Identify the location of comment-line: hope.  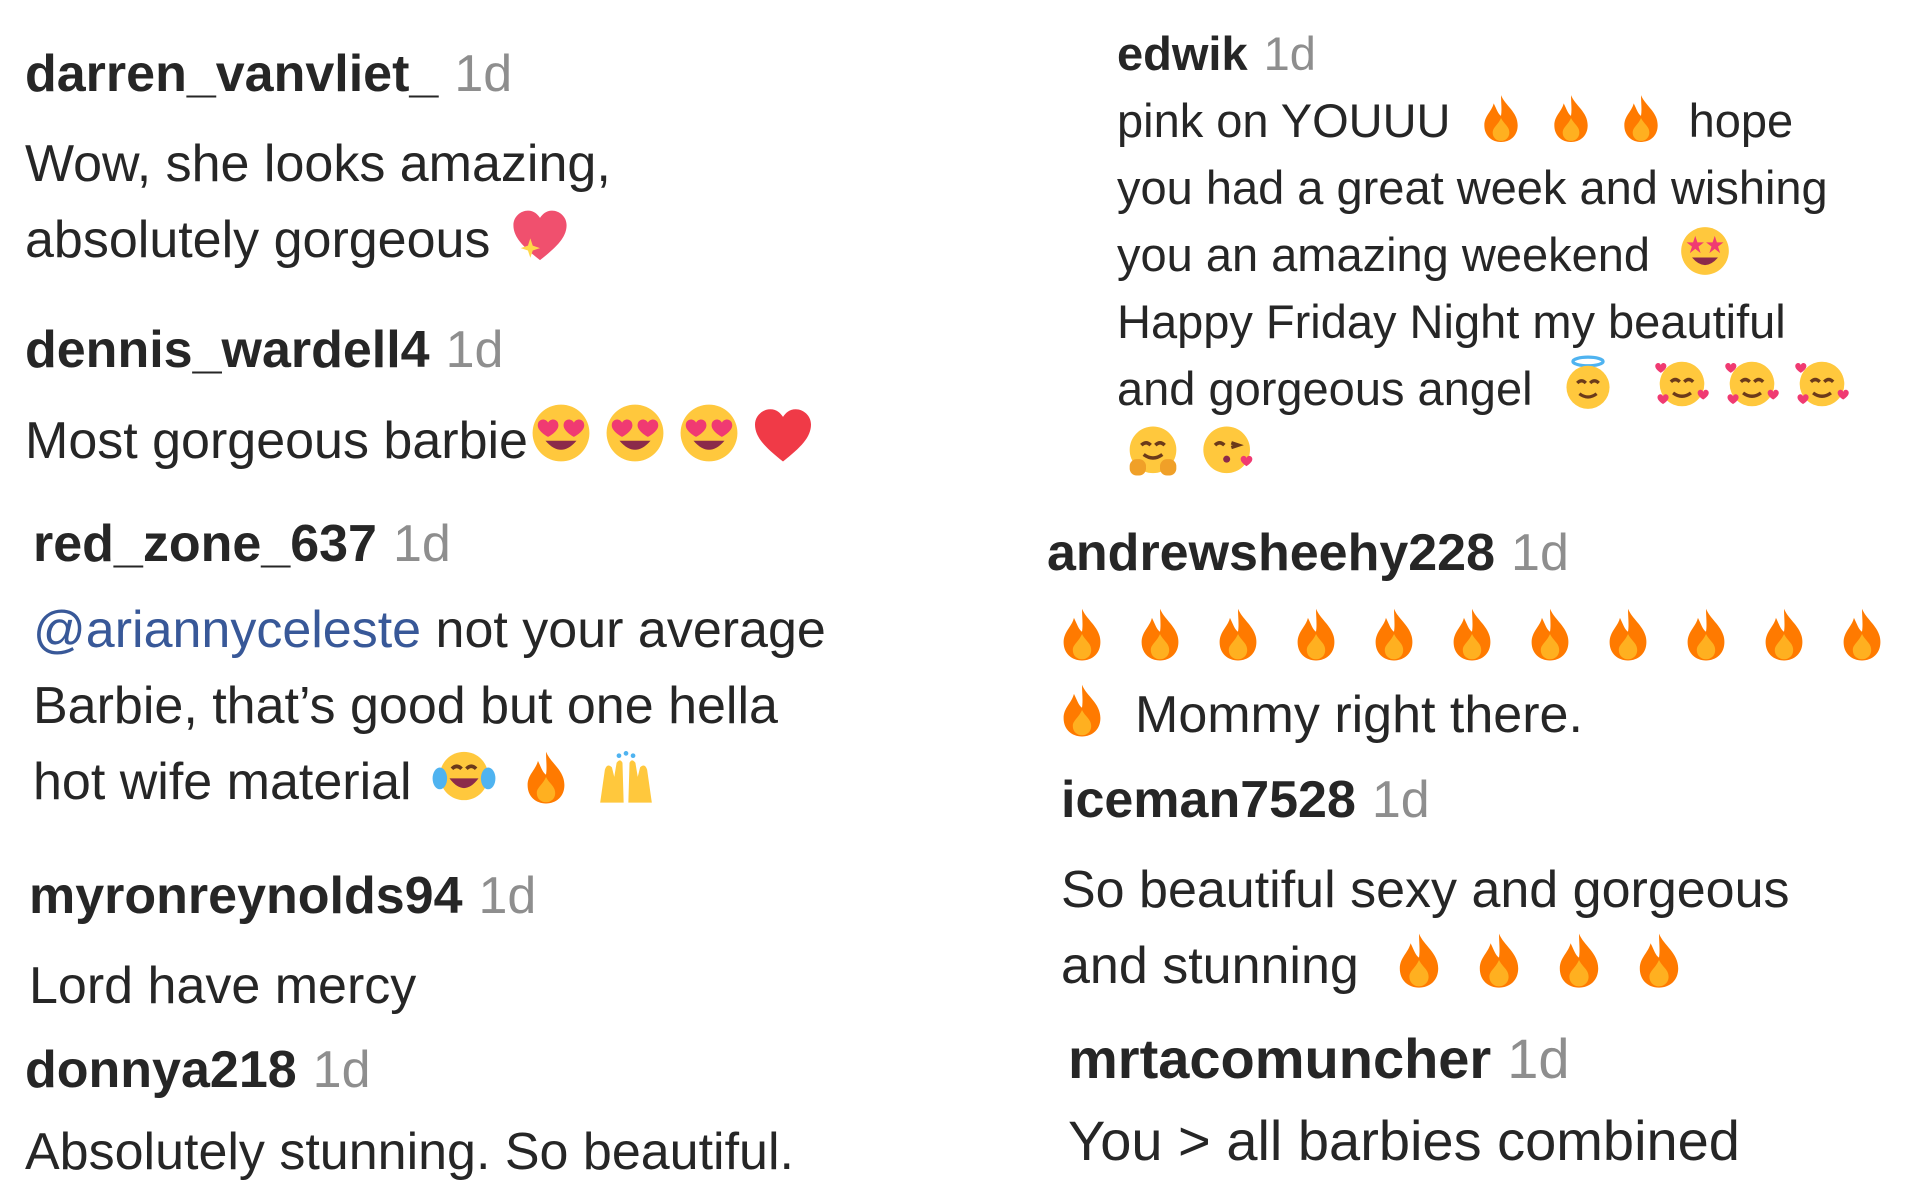
(1734, 120).